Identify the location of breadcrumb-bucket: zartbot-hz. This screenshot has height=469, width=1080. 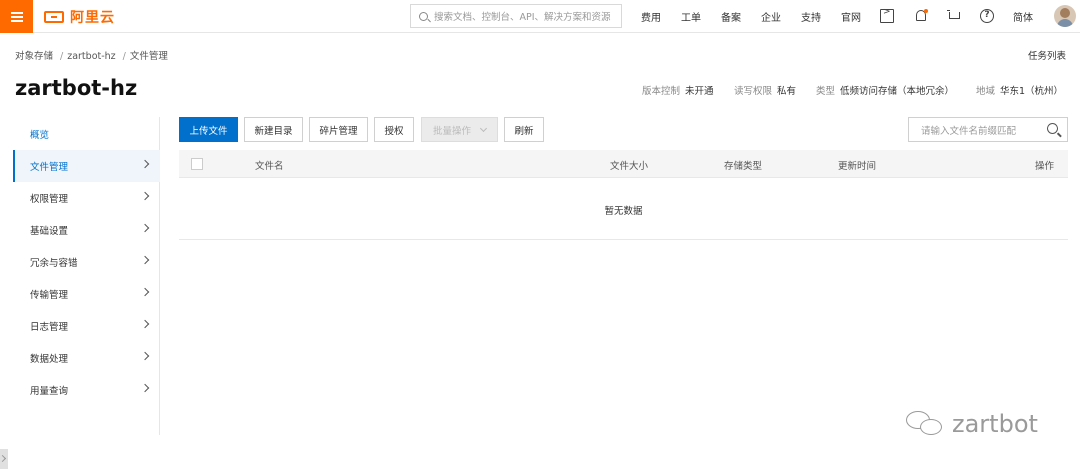
(91, 56).